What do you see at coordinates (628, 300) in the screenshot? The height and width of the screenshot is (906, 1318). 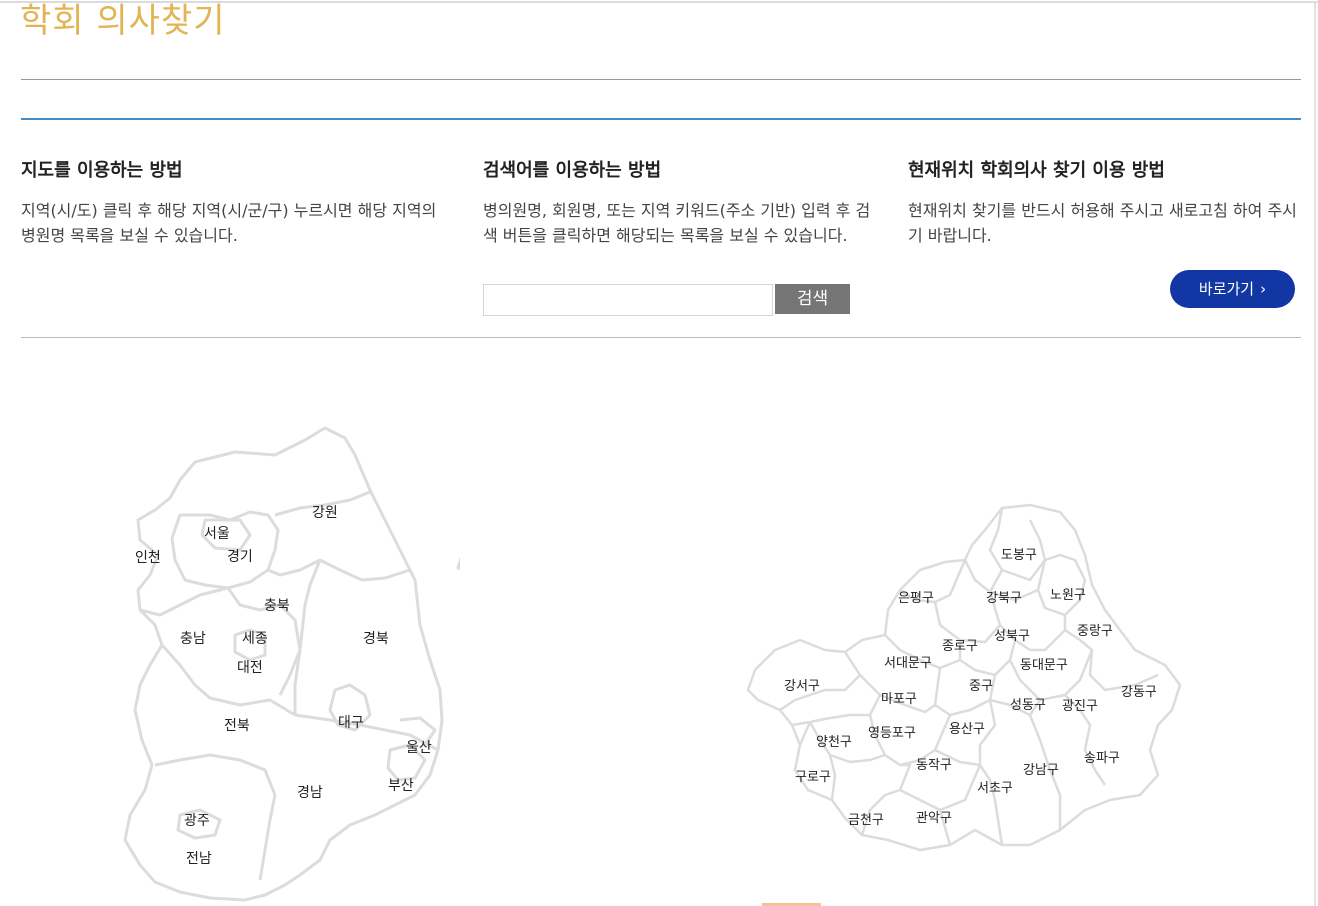 I see `search-input` at bounding box center [628, 300].